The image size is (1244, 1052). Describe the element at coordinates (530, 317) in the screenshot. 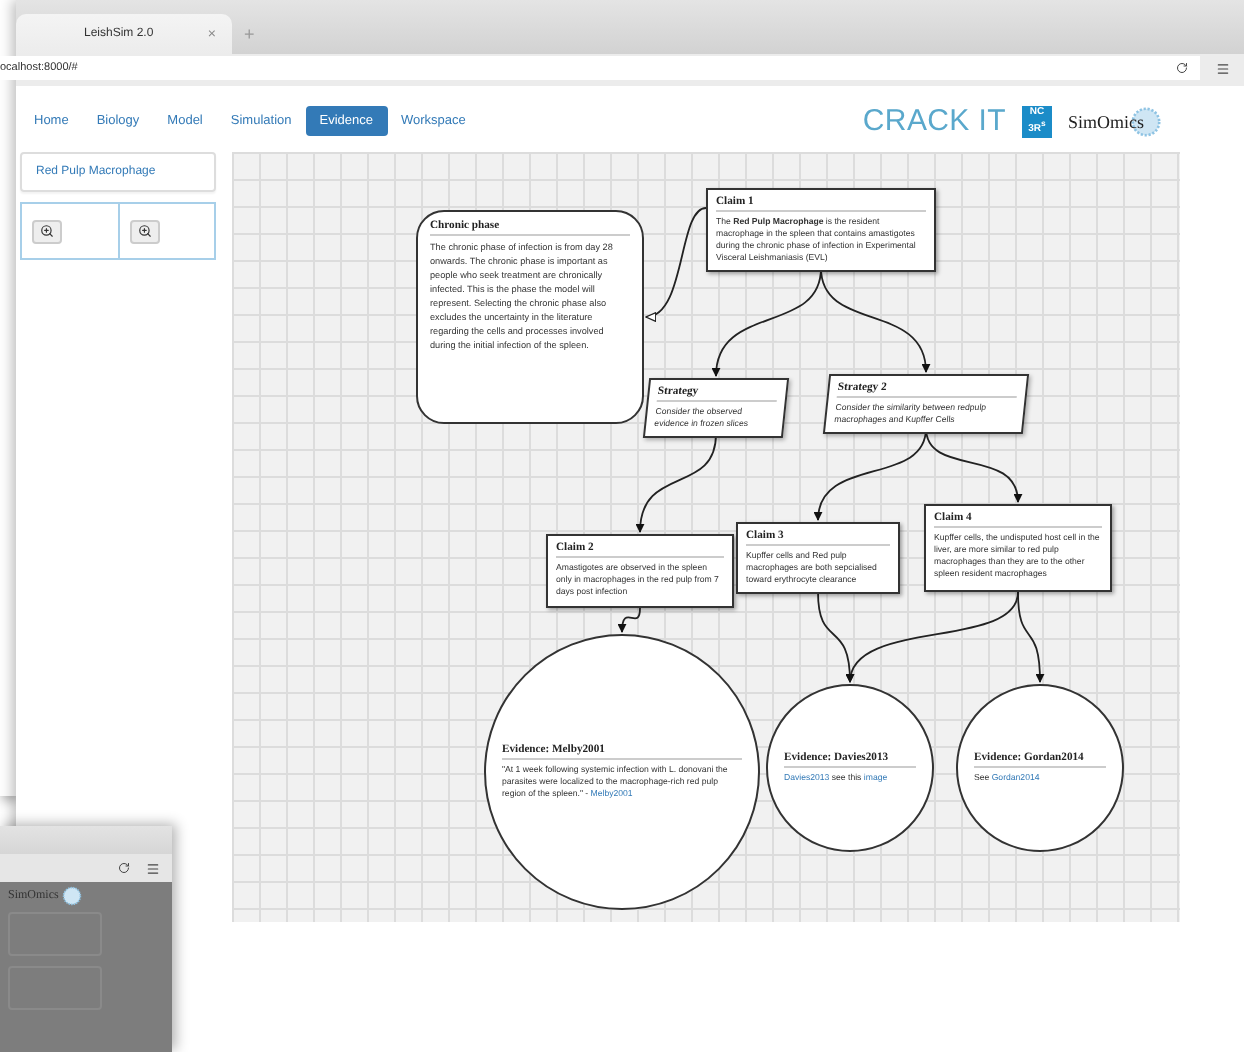

I see `context-node` at that location.